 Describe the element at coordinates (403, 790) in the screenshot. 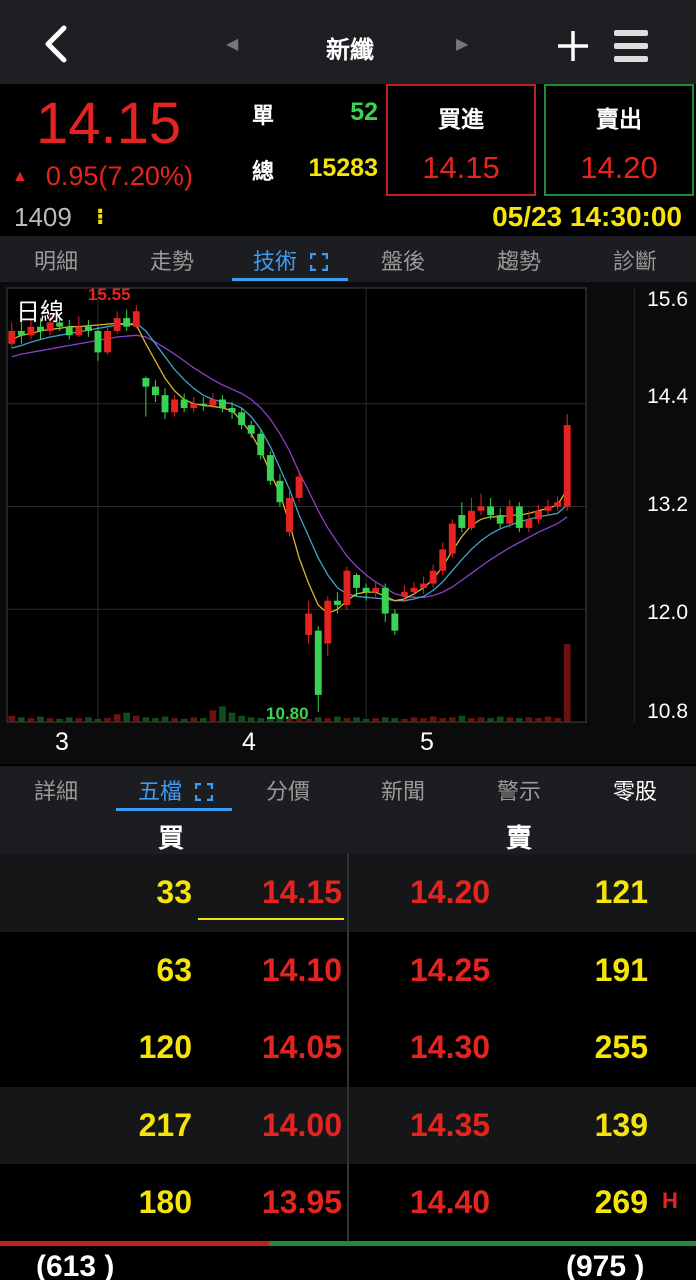

I see `tab-news: 新聞` at that location.